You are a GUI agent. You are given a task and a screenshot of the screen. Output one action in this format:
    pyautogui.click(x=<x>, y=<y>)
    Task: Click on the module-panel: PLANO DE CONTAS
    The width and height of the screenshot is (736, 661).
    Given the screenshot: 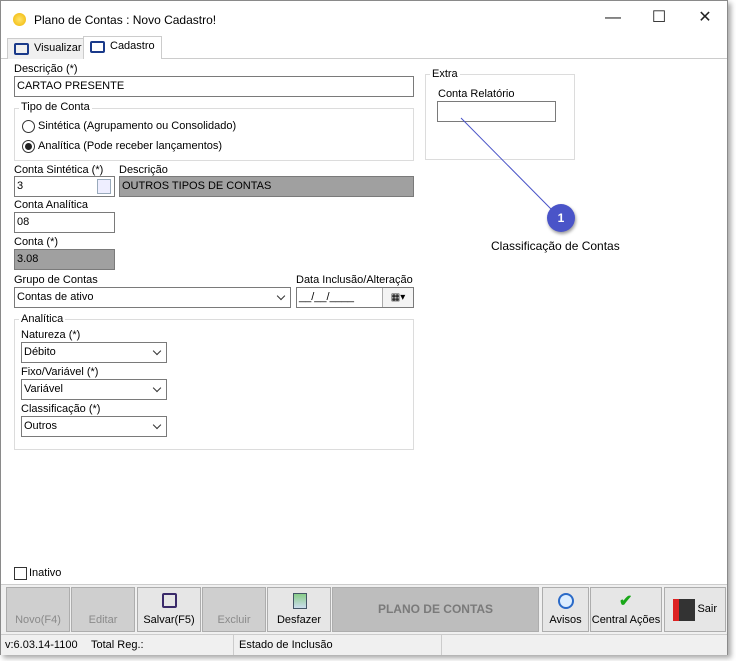 What is the action you would take?
    pyautogui.click(x=435, y=609)
    